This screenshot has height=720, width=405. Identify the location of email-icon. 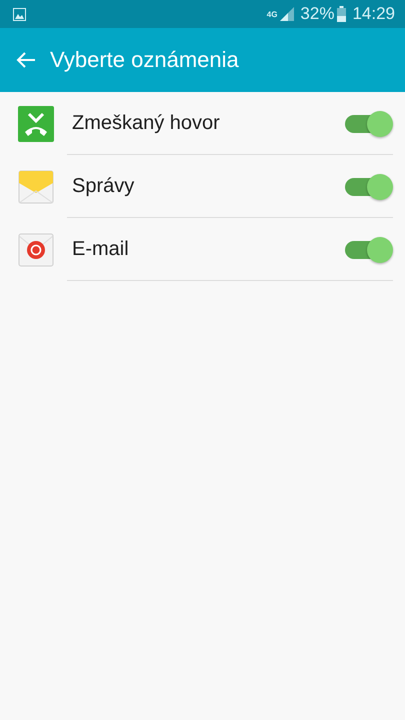
(36, 250).